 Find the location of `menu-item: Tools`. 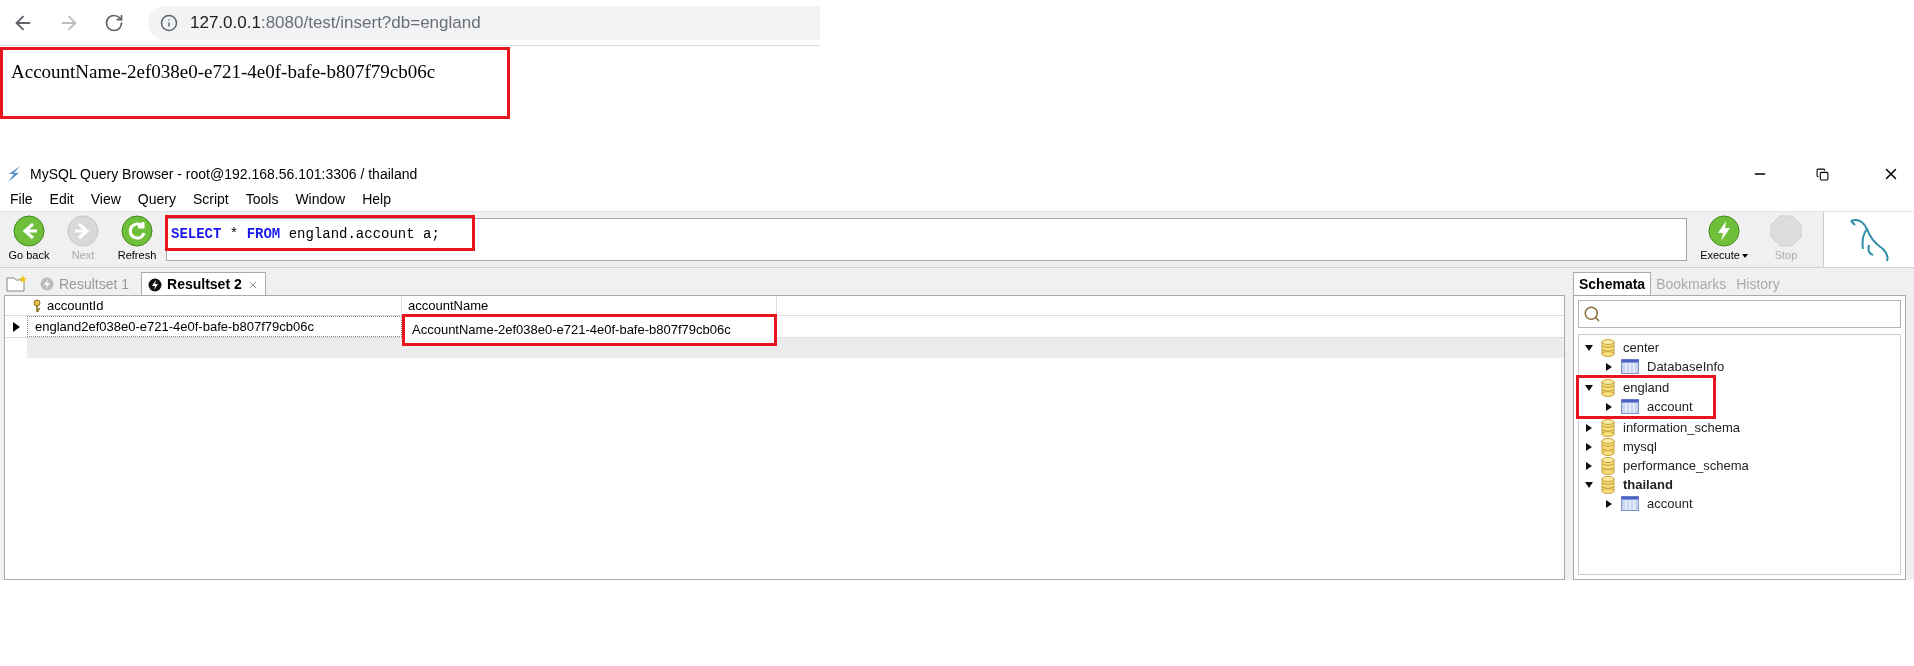

menu-item: Tools is located at coordinates (262, 199).